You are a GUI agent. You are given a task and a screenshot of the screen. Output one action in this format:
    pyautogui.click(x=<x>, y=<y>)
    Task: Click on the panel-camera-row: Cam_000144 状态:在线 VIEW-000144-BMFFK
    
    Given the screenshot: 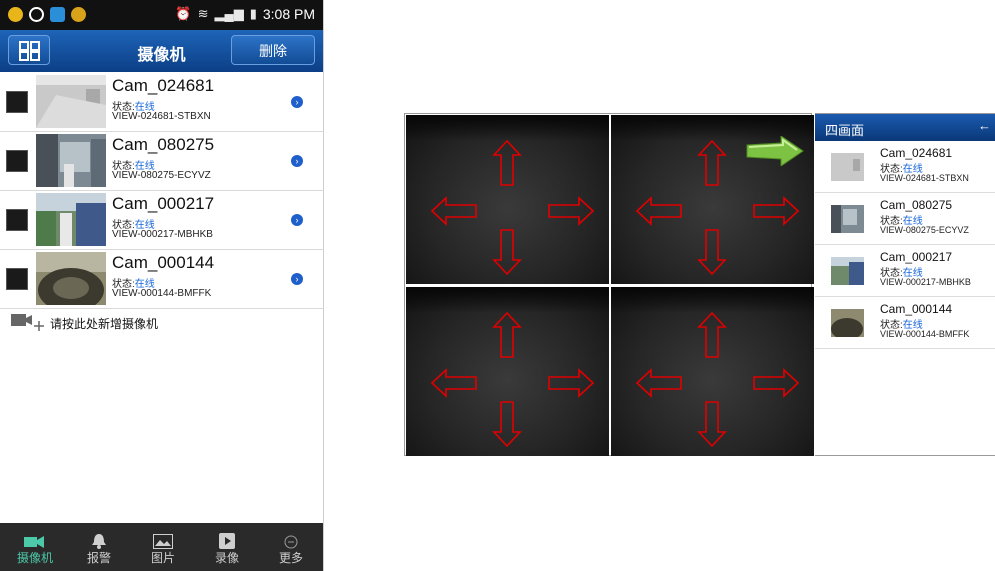 What is the action you would take?
    pyautogui.click(x=905, y=323)
    